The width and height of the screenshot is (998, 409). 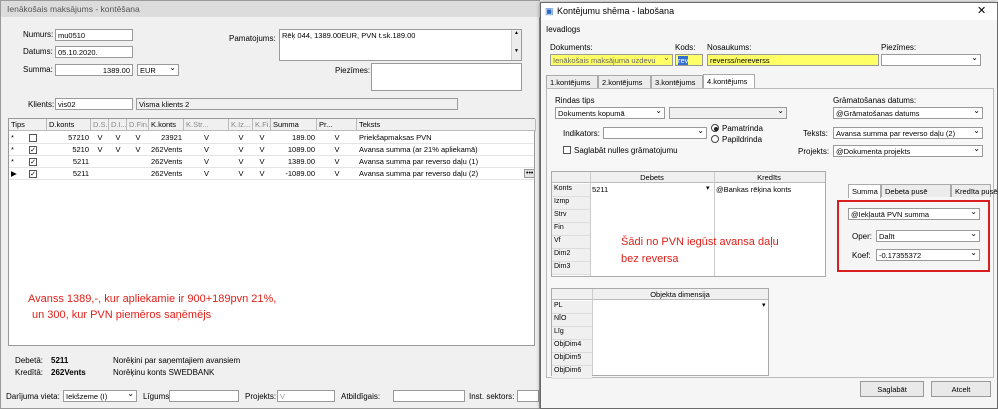 What do you see at coordinates (793, 60) in the screenshot?
I see `nosaukums-field: reverss/nereverss` at bounding box center [793, 60].